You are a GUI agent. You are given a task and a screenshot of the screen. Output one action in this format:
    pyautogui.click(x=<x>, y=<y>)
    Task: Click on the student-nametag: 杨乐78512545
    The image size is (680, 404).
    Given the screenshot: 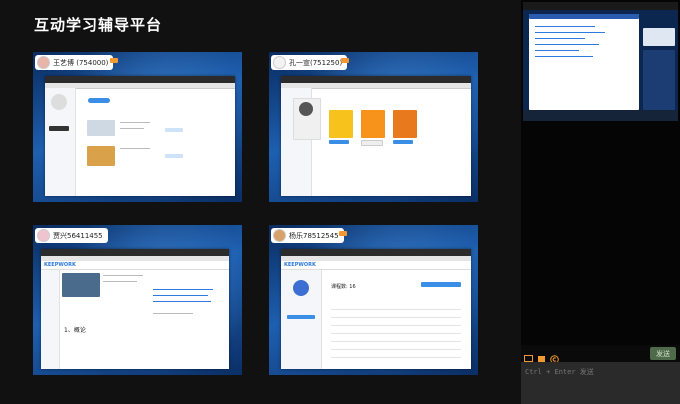 What is the action you would take?
    pyautogui.click(x=307, y=235)
    